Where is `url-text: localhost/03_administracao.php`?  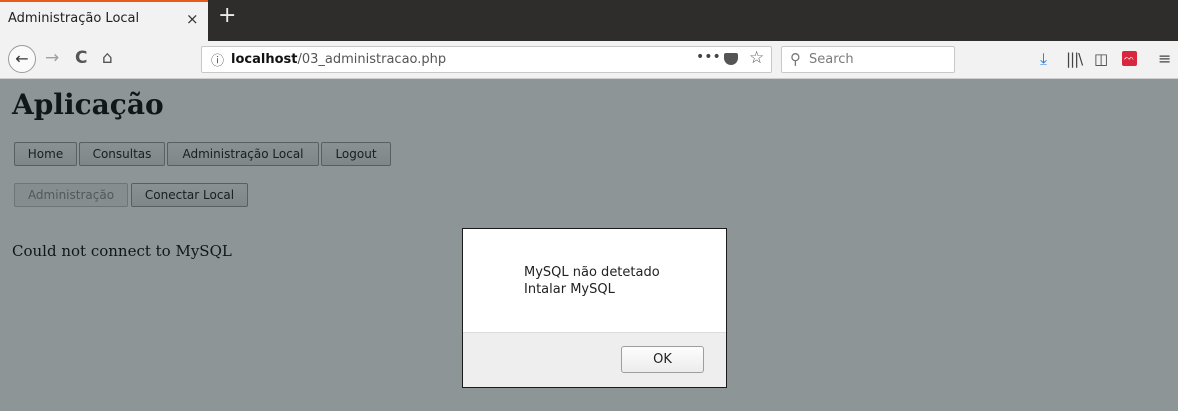
url-text: localhost/03_administracao.php is located at coordinates (338, 59).